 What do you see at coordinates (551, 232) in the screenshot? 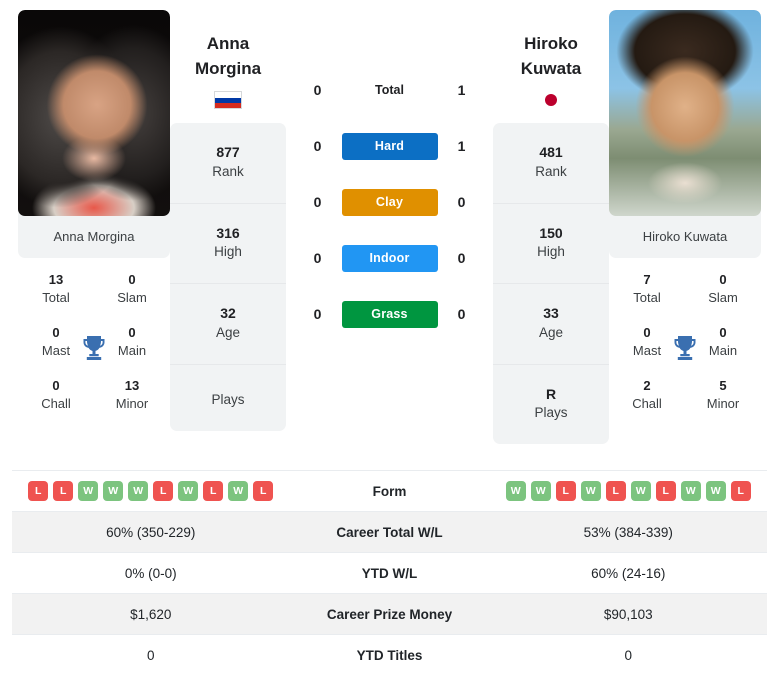
I see `right-high-value: 150` at bounding box center [551, 232].